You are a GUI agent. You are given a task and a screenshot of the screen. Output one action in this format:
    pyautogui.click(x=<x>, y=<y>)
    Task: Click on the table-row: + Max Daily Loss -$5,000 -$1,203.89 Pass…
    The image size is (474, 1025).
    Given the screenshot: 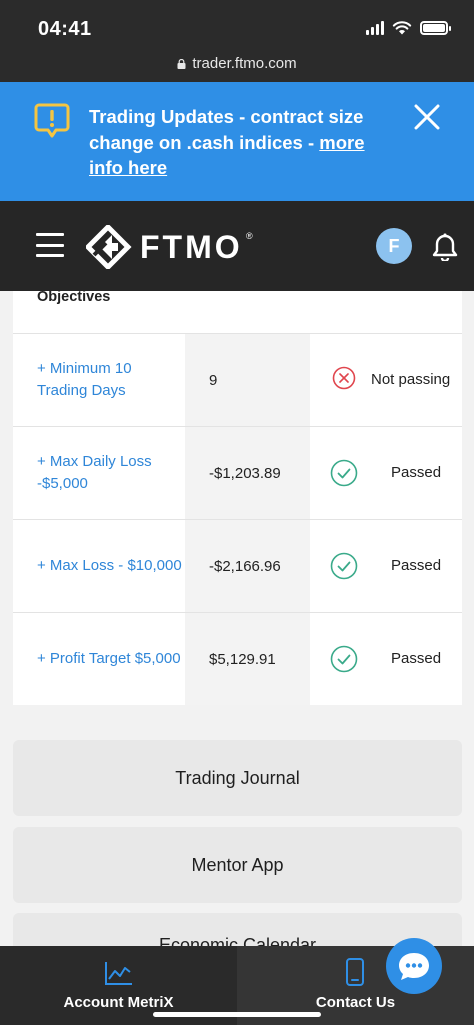 What is the action you would take?
    pyautogui.click(x=237, y=472)
    